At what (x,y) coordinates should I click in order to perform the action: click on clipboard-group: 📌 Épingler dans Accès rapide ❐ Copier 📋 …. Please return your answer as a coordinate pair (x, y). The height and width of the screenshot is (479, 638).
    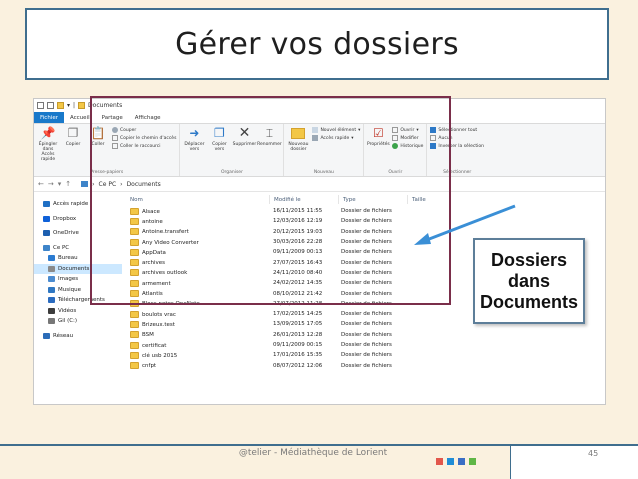
    Looking at the image, I should click on (107, 150).